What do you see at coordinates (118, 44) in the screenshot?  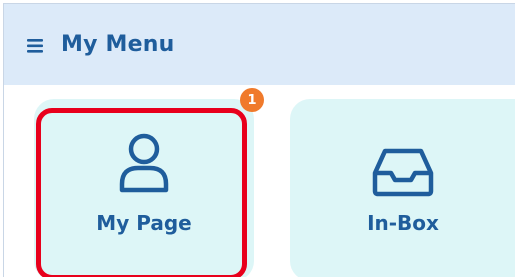 I see `menu-title: My Menu` at bounding box center [118, 44].